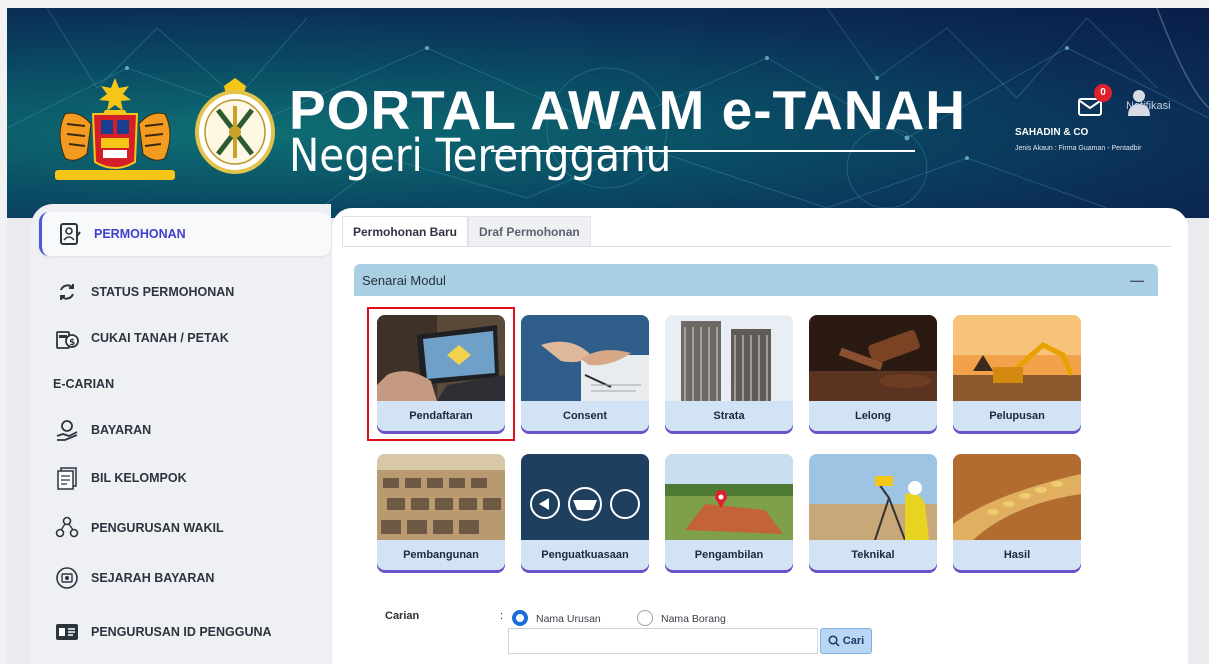 Image resolution: width=1209 pixels, height=664 pixels. I want to click on radio-nama-urusan, so click(520, 618).